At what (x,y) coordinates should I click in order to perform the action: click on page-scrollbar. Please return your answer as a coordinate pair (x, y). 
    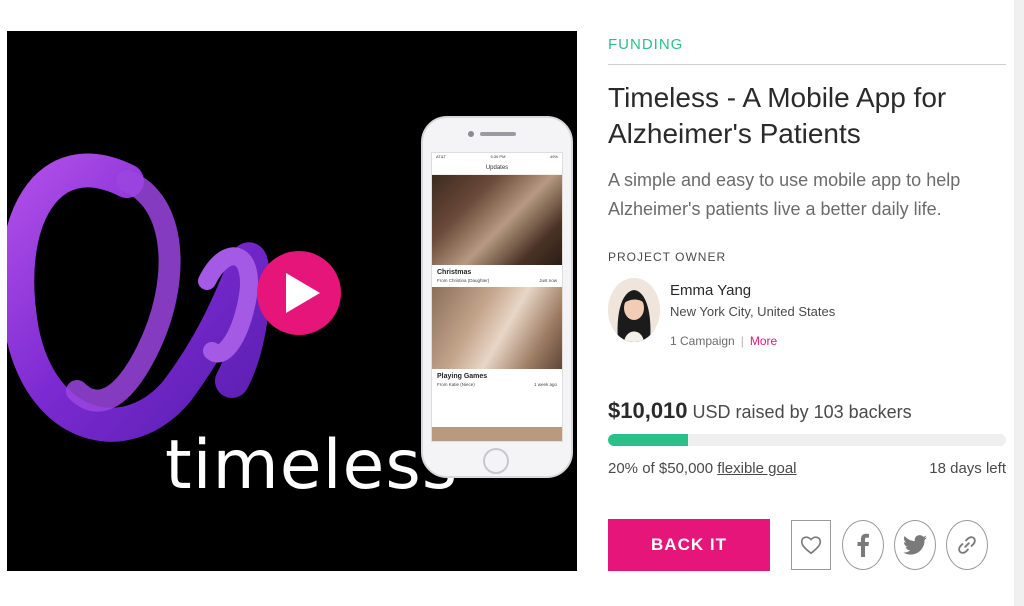
    Looking at the image, I should click on (1019, 303).